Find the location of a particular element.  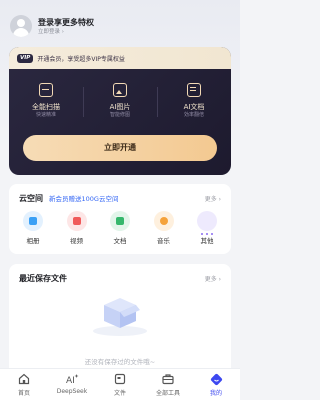

tab-all-tools: 全部工具 is located at coordinates (168, 384).